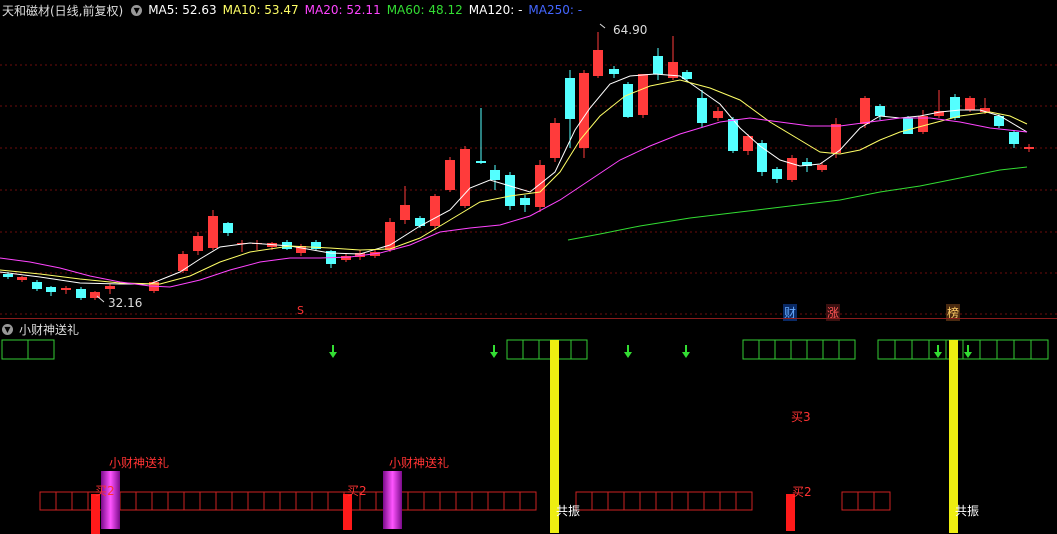  Describe the element at coordinates (801, 417) in the screenshot. I see `indicator-label: 买3` at that location.